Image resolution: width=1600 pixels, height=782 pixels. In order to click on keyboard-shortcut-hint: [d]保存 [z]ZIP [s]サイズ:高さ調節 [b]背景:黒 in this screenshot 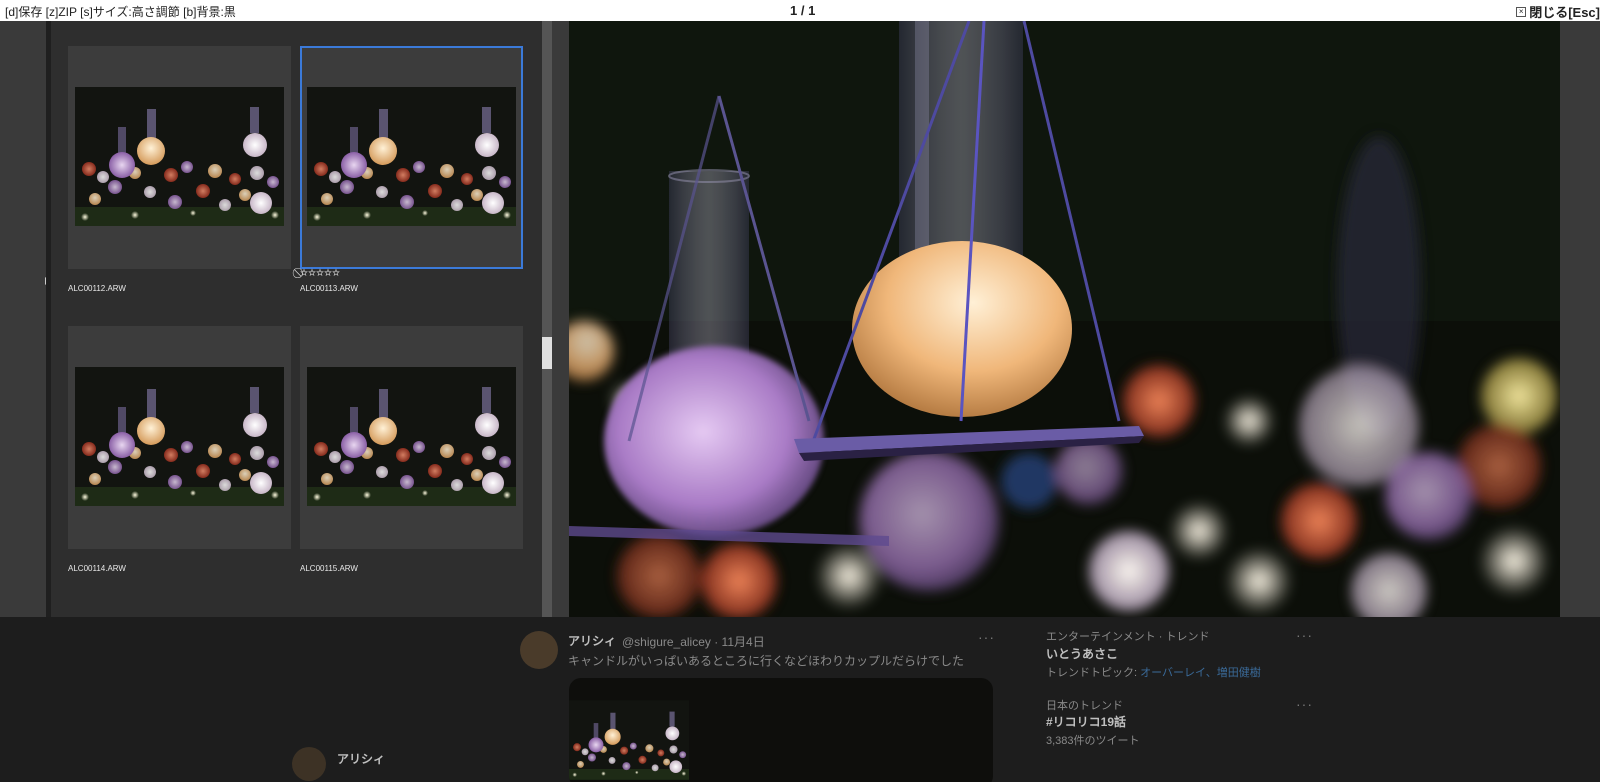, I will do `click(120, 12)`.